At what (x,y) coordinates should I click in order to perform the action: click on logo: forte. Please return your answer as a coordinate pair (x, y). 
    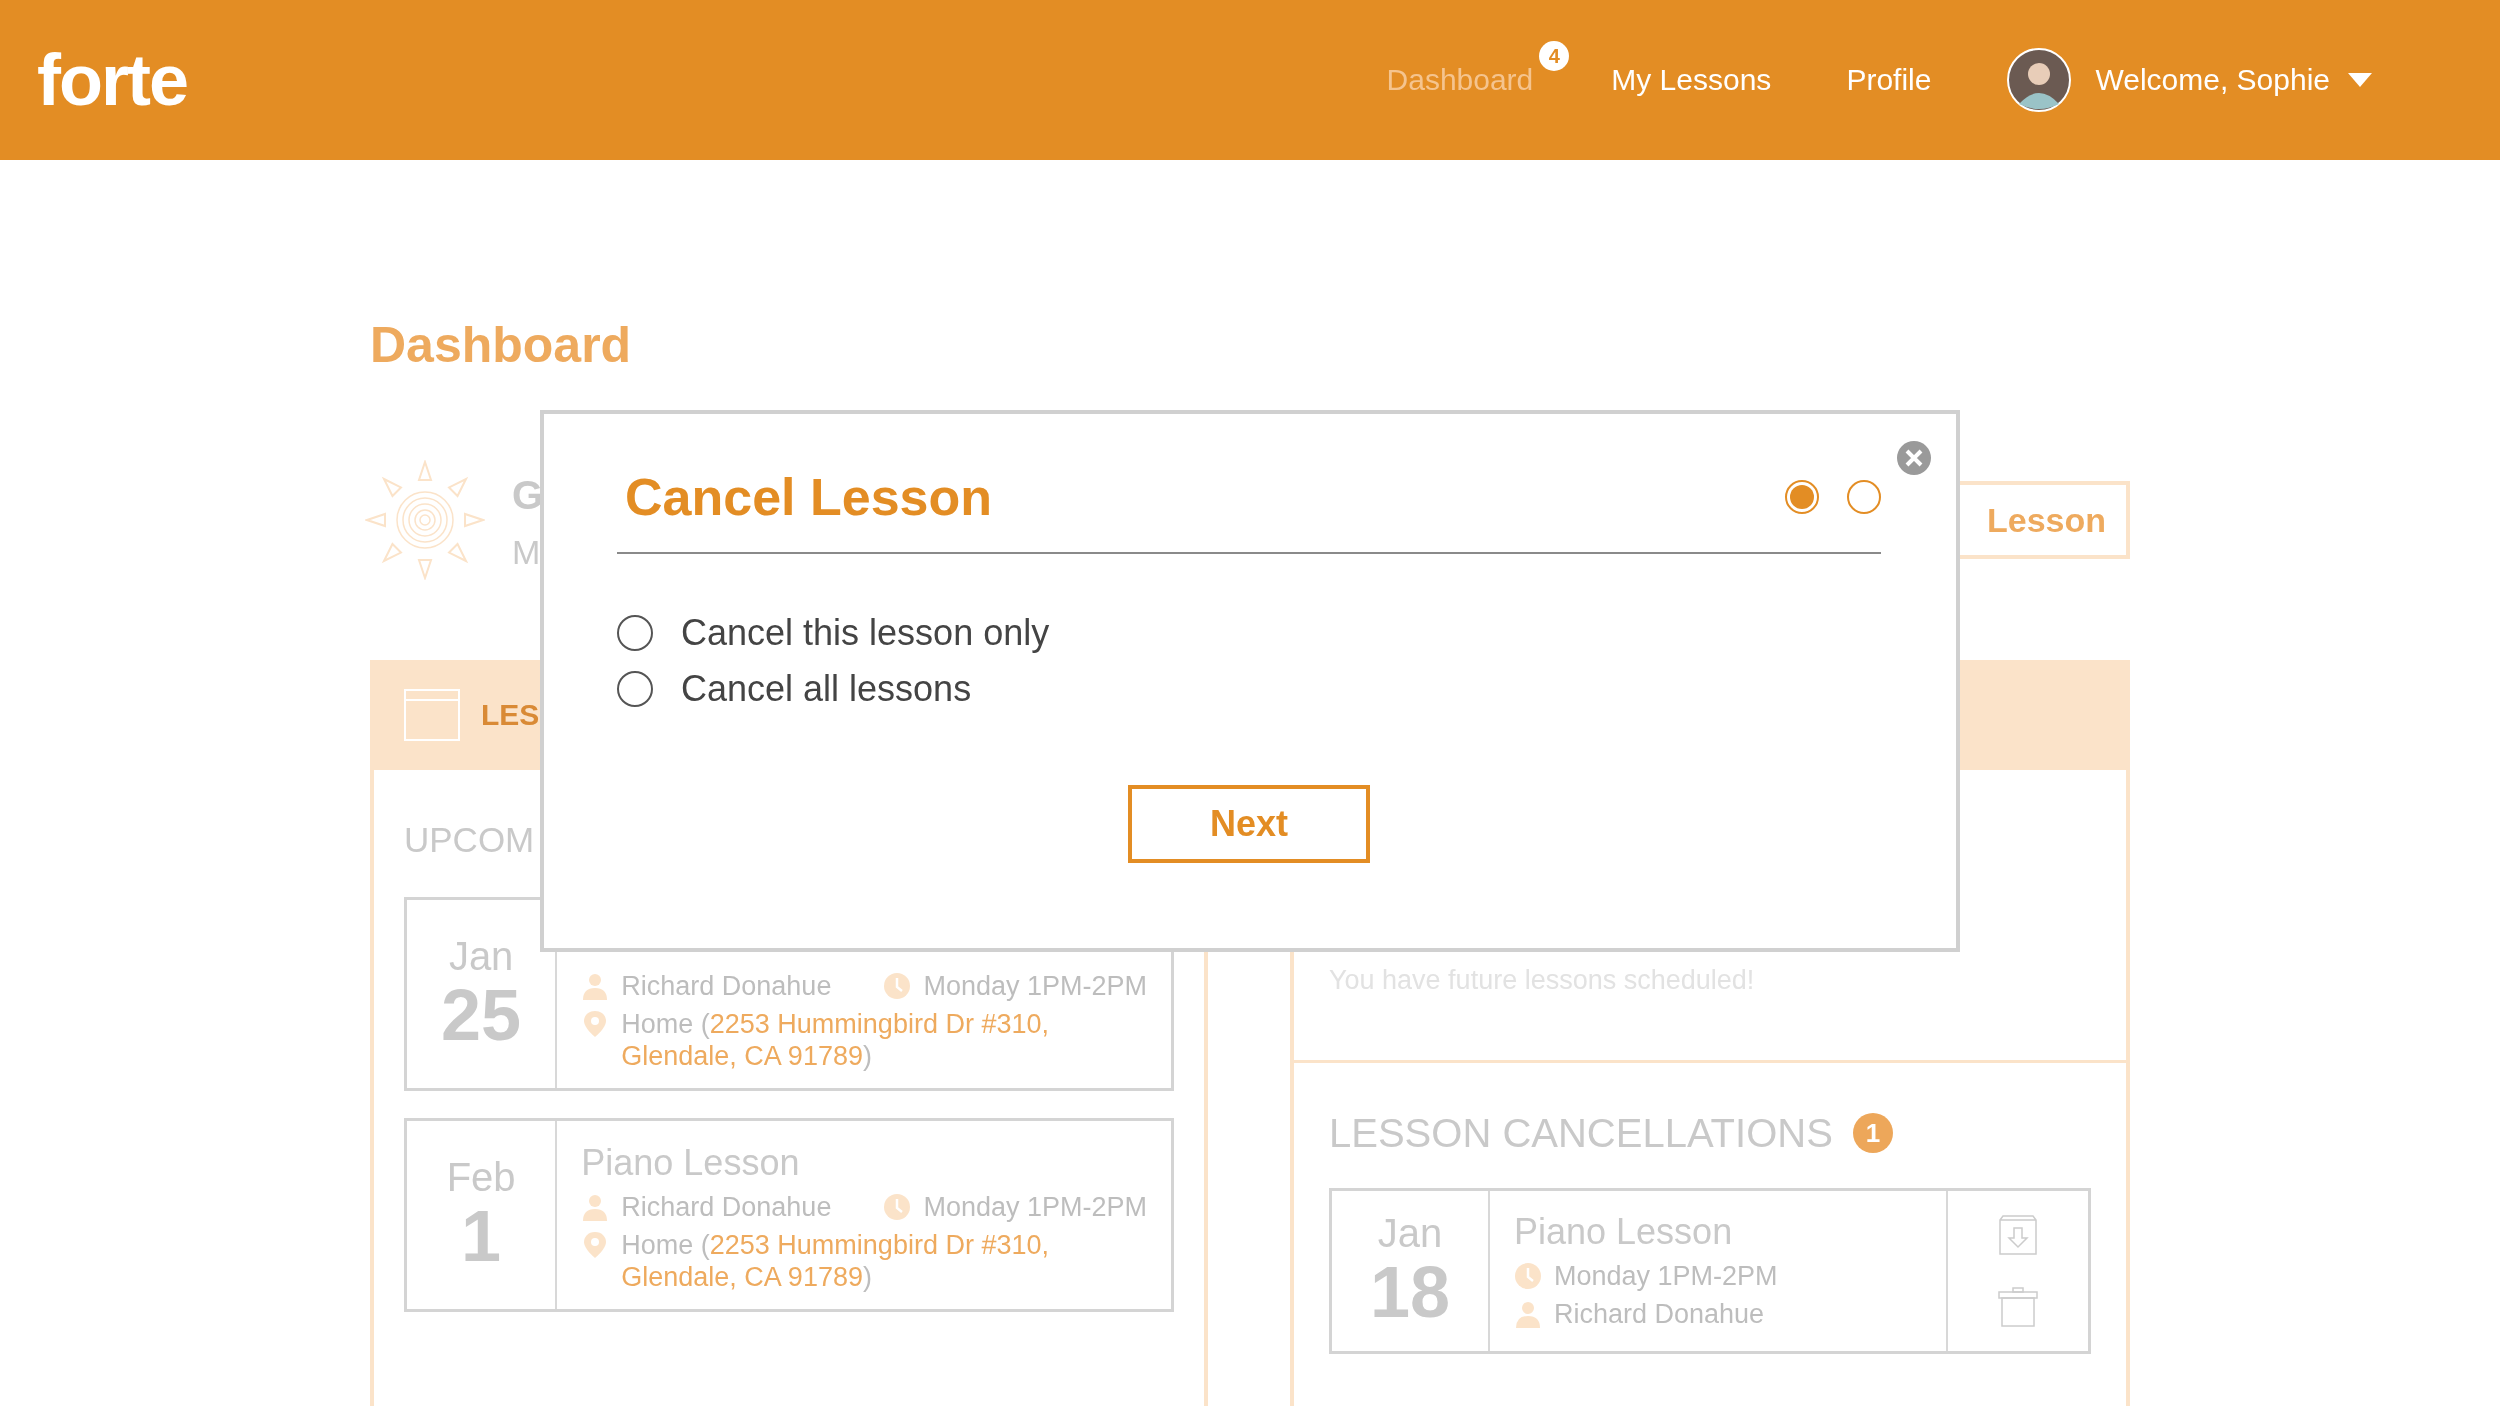
    Looking at the image, I should click on (113, 80).